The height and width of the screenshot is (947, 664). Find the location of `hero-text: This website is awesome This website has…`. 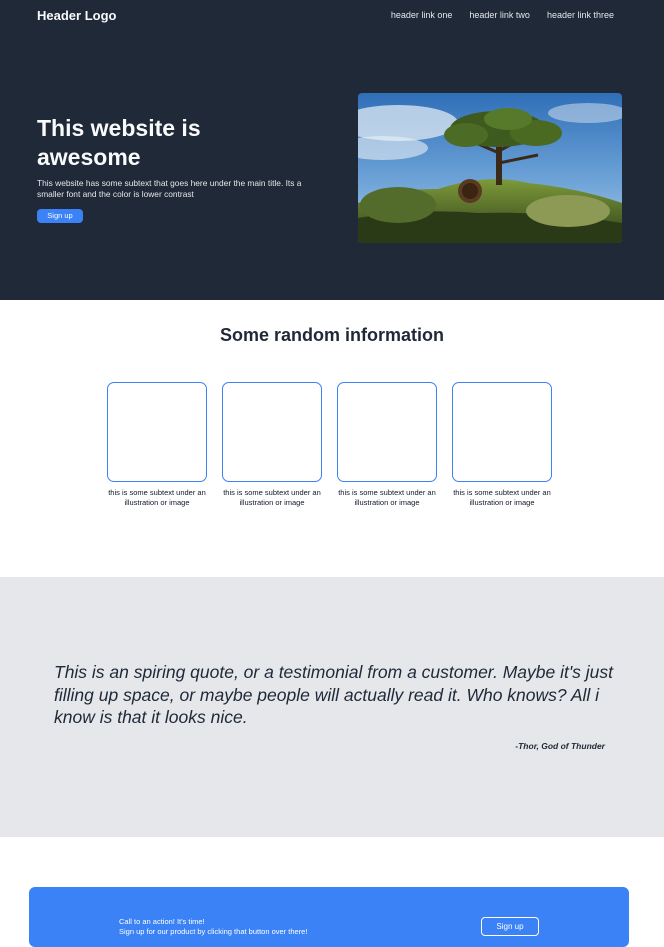

hero-text: This website is awesome This website has… is located at coordinates (179, 168).